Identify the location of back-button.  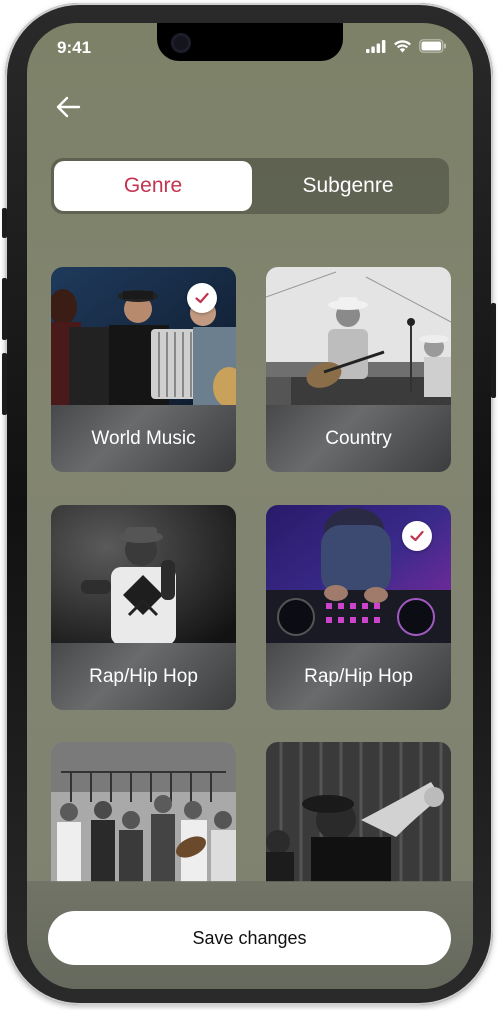
(69, 107).